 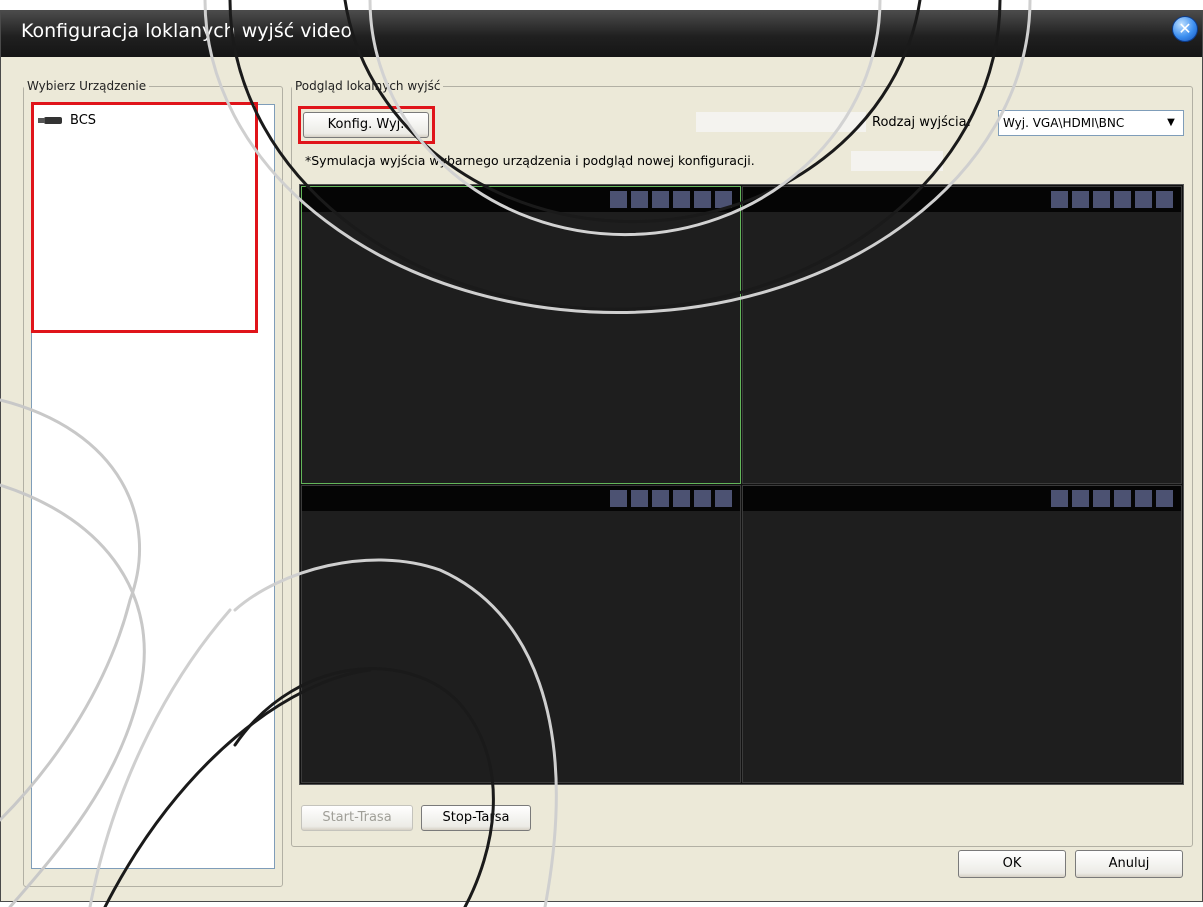 I want to click on output-type-label: Rodzaj wyjścia:, so click(x=922, y=122).